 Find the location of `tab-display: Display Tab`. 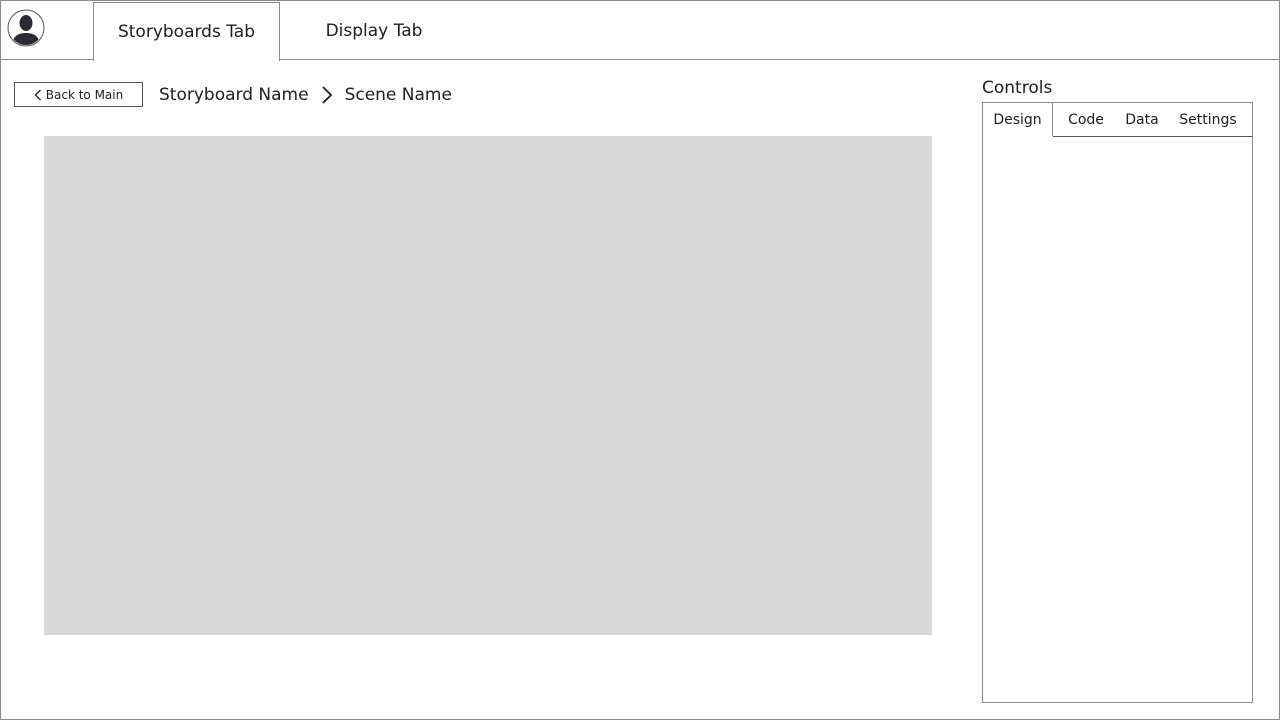

tab-display: Display Tab is located at coordinates (374, 31).